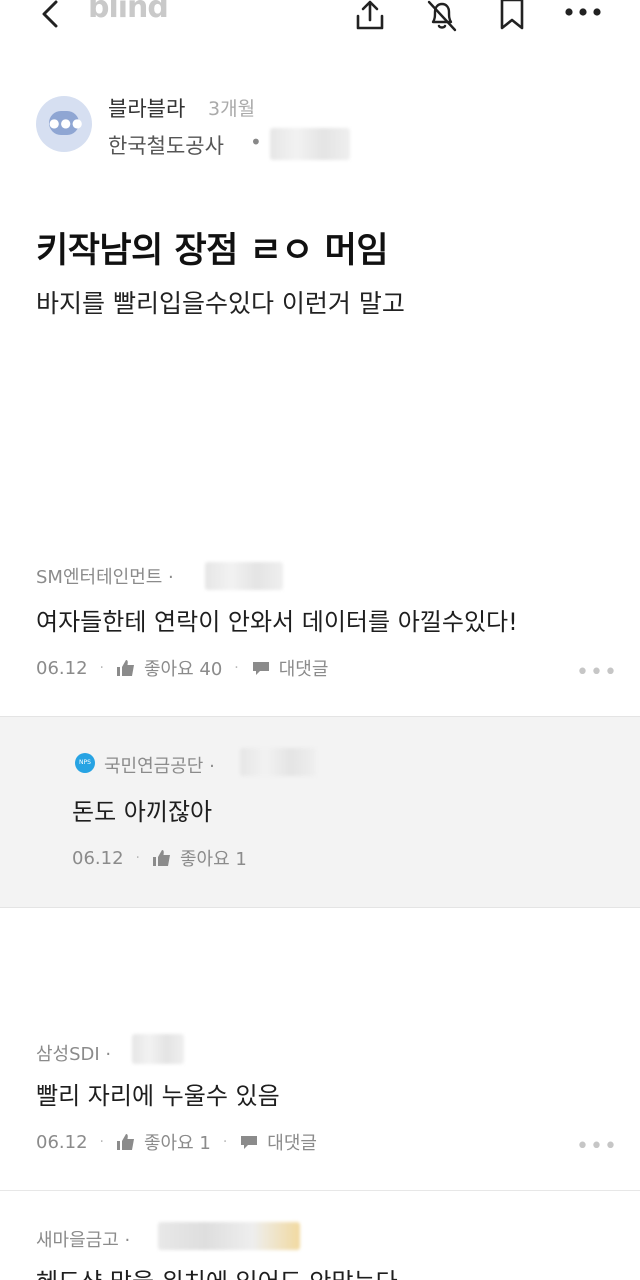 The image size is (640, 1280). Describe the element at coordinates (158, 1096) in the screenshot. I see `comment-text: 빨리 자리에 누울수 있음` at that location.